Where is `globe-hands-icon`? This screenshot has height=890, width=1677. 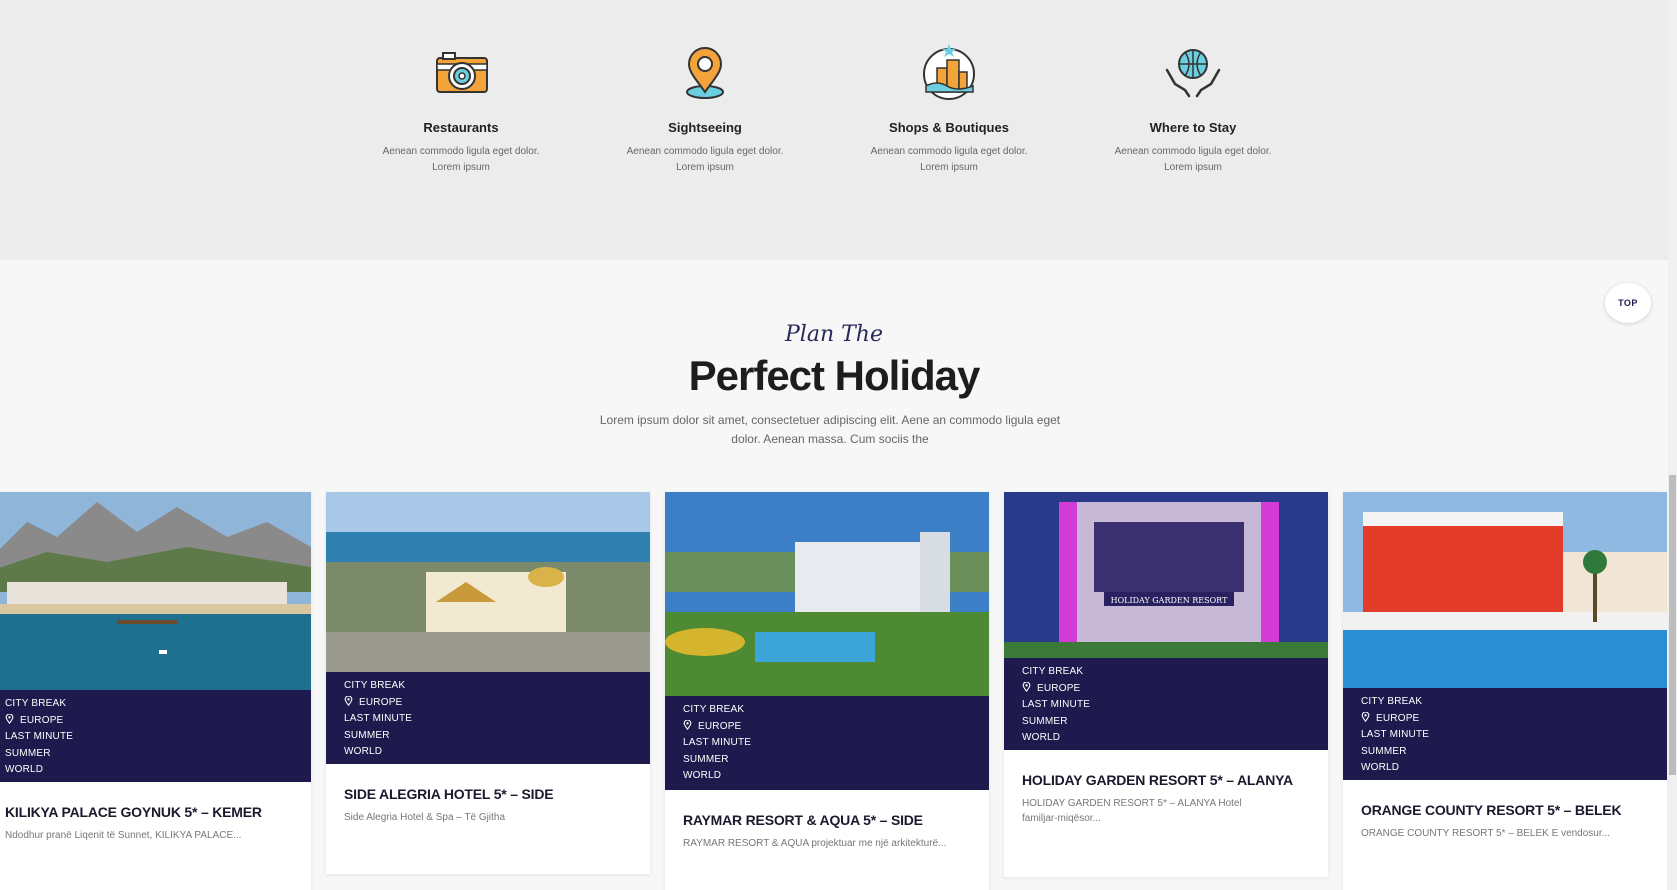 globe-hands-icon is located at coordinates (1193, 73).